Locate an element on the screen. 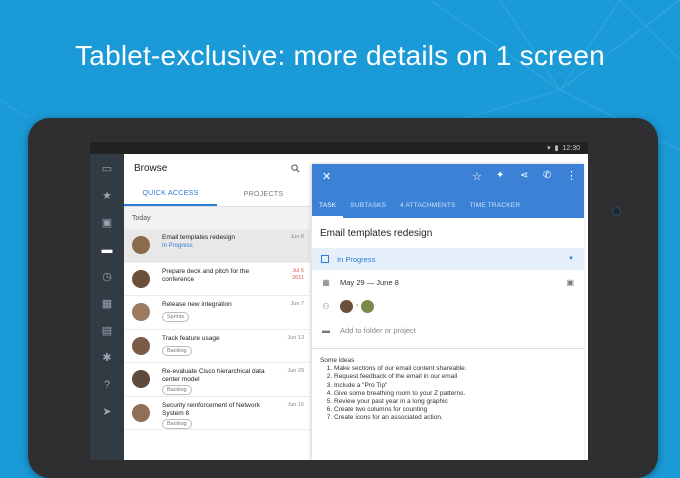 The image size is (680, 478). clock-icon: ◷ is located at coordinates (107, 277).